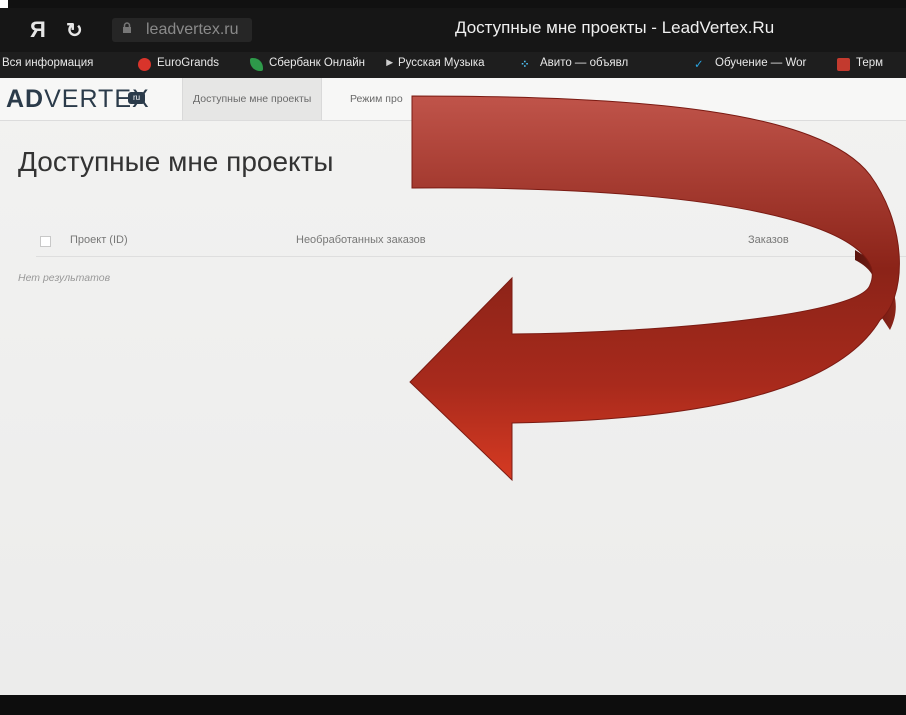 This screenshot has width=906, height=715. I want to click on bookmark-learning: Обучение — Wor, so click(760, 63).